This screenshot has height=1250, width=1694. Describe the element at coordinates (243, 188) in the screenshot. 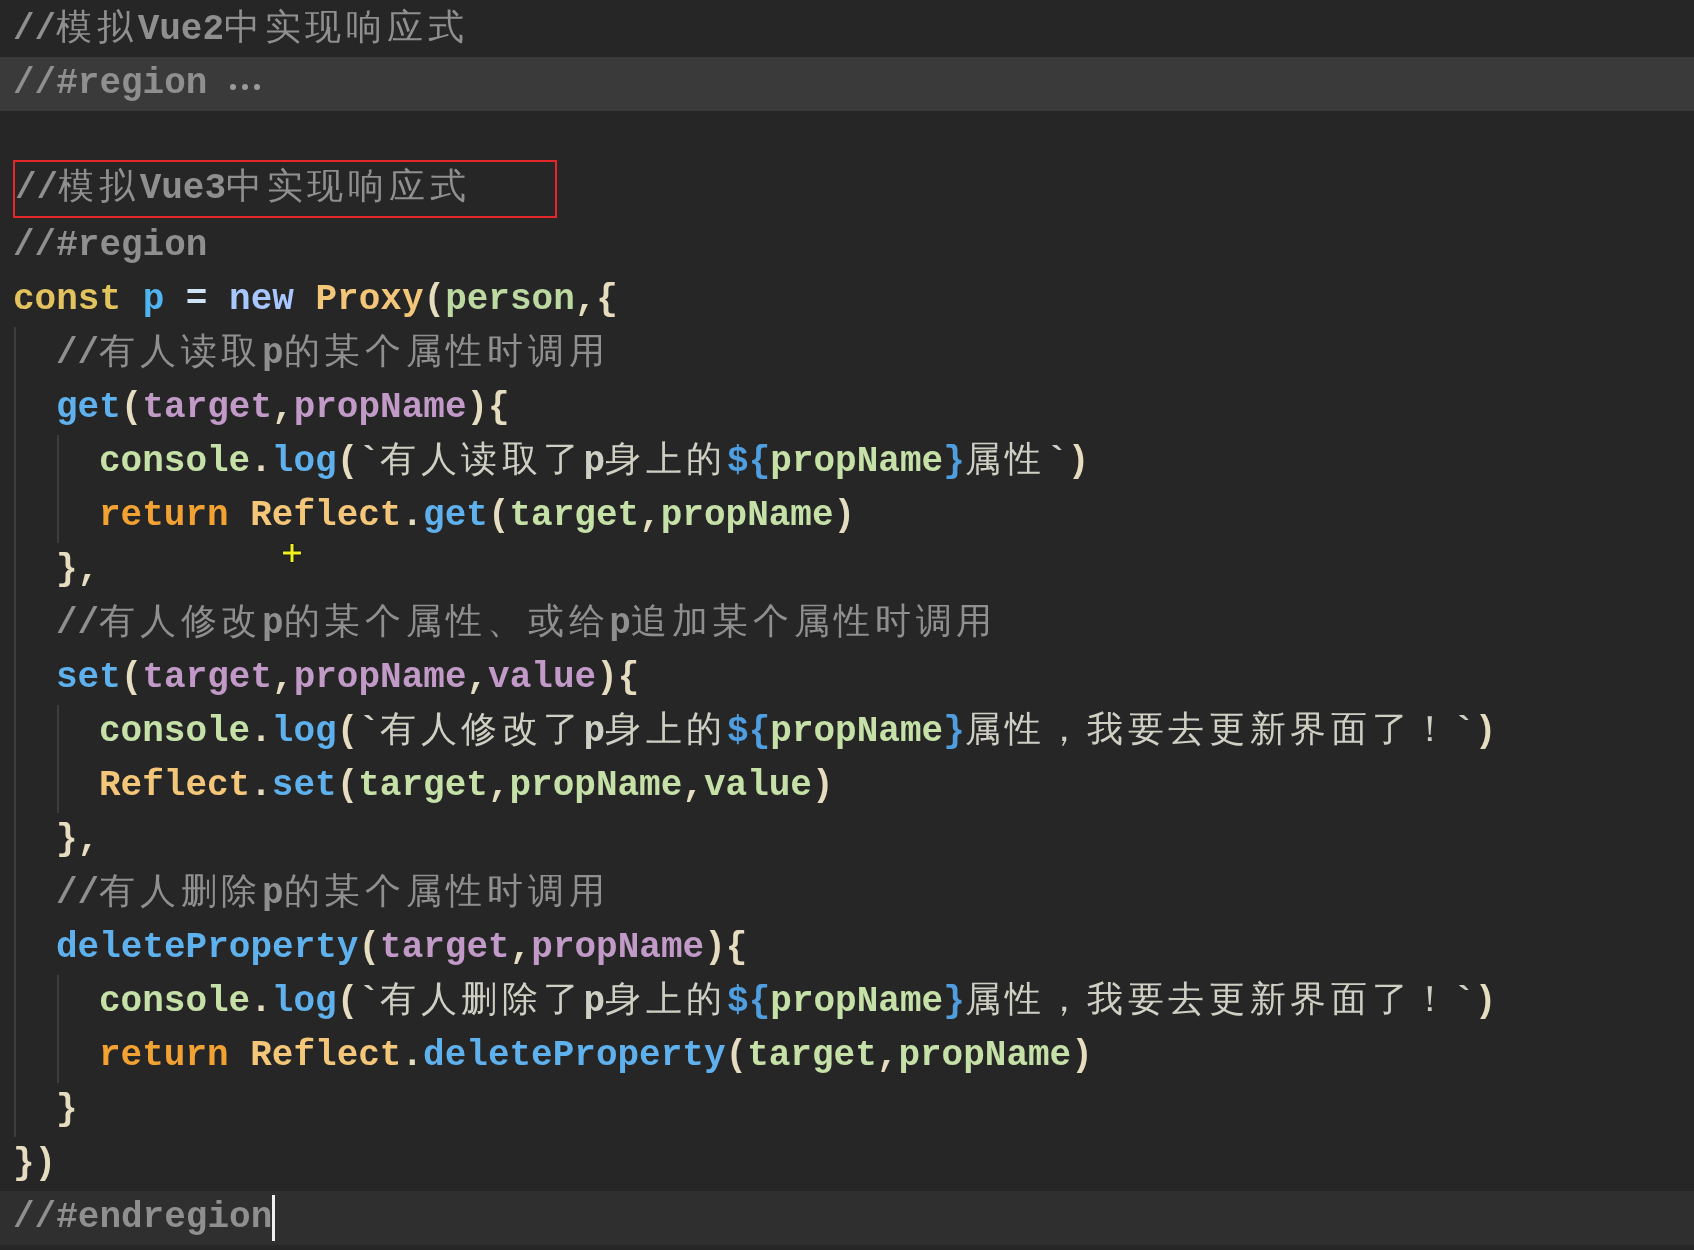

I see `code-comment: //模拟Vue3中实现响应式` at that location.